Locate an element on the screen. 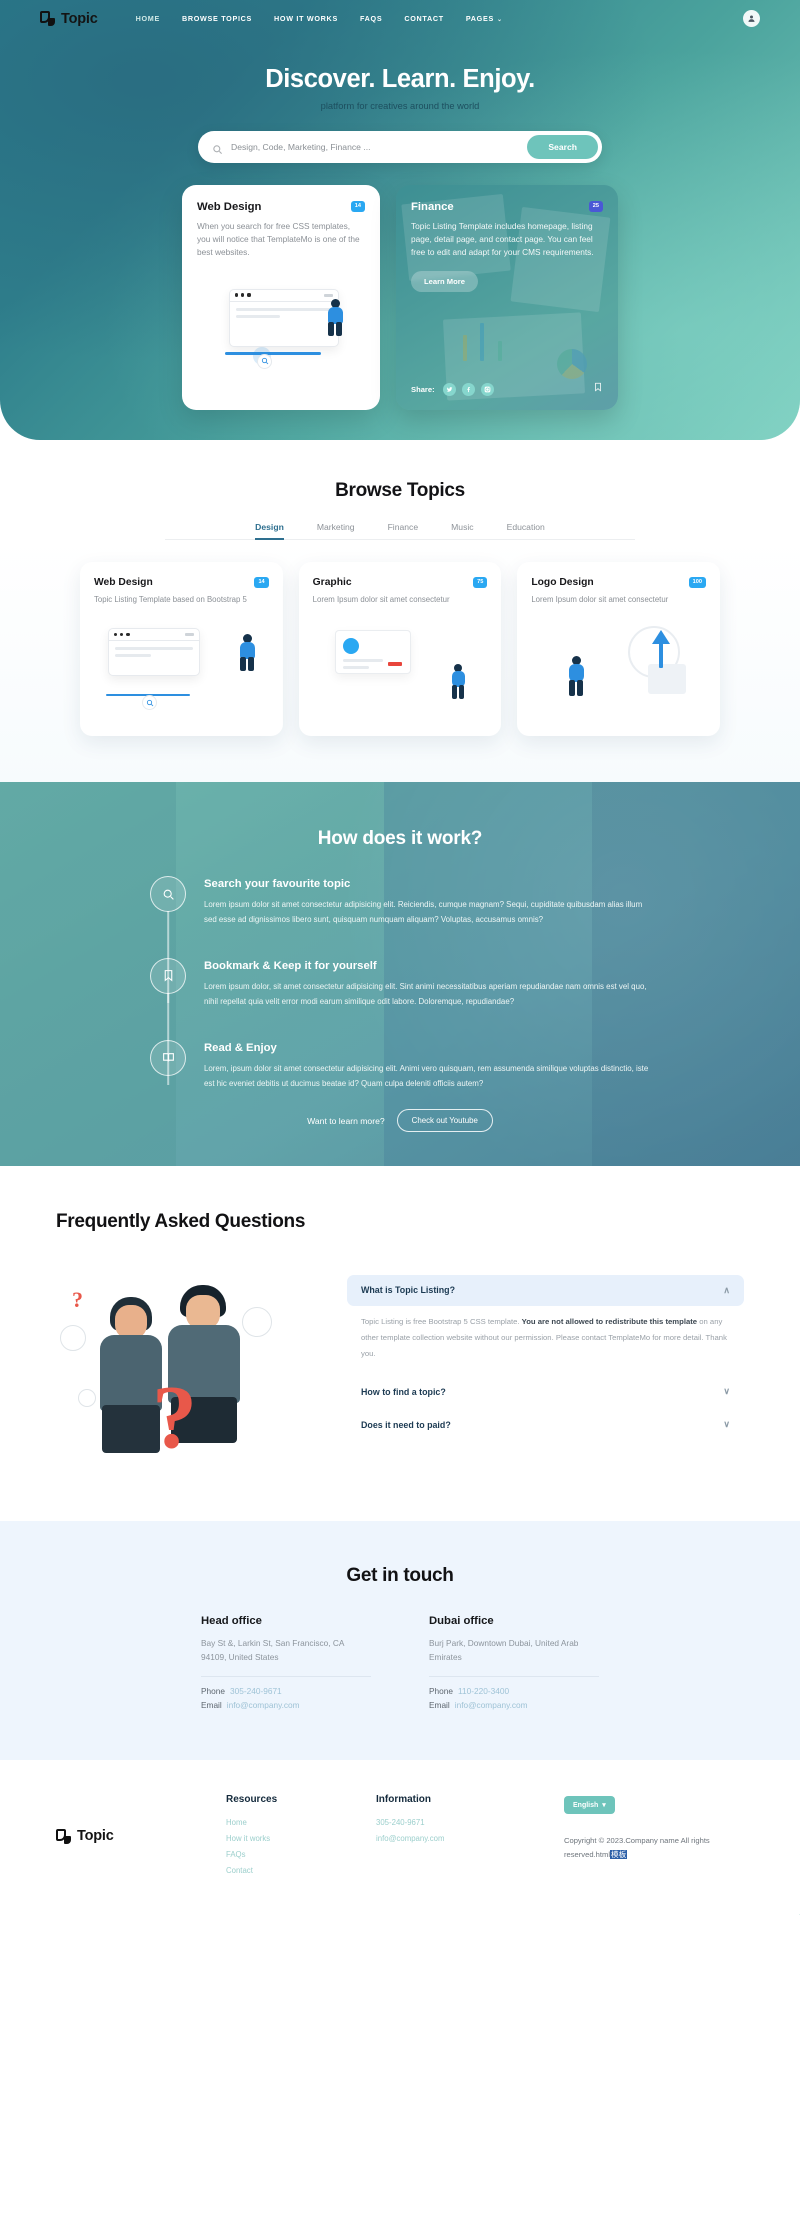 The height and width of the screenshot is (2217, 800). twitter-icon is located at coordinates (449, 389).